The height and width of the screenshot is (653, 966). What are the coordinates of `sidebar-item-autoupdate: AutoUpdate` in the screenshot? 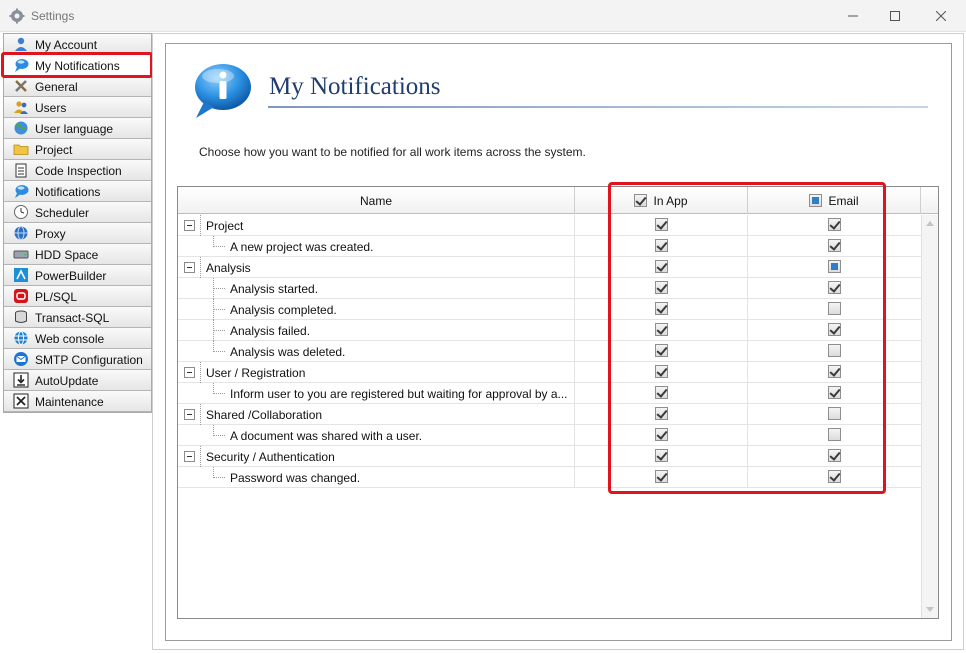 It's located at (77, 380).